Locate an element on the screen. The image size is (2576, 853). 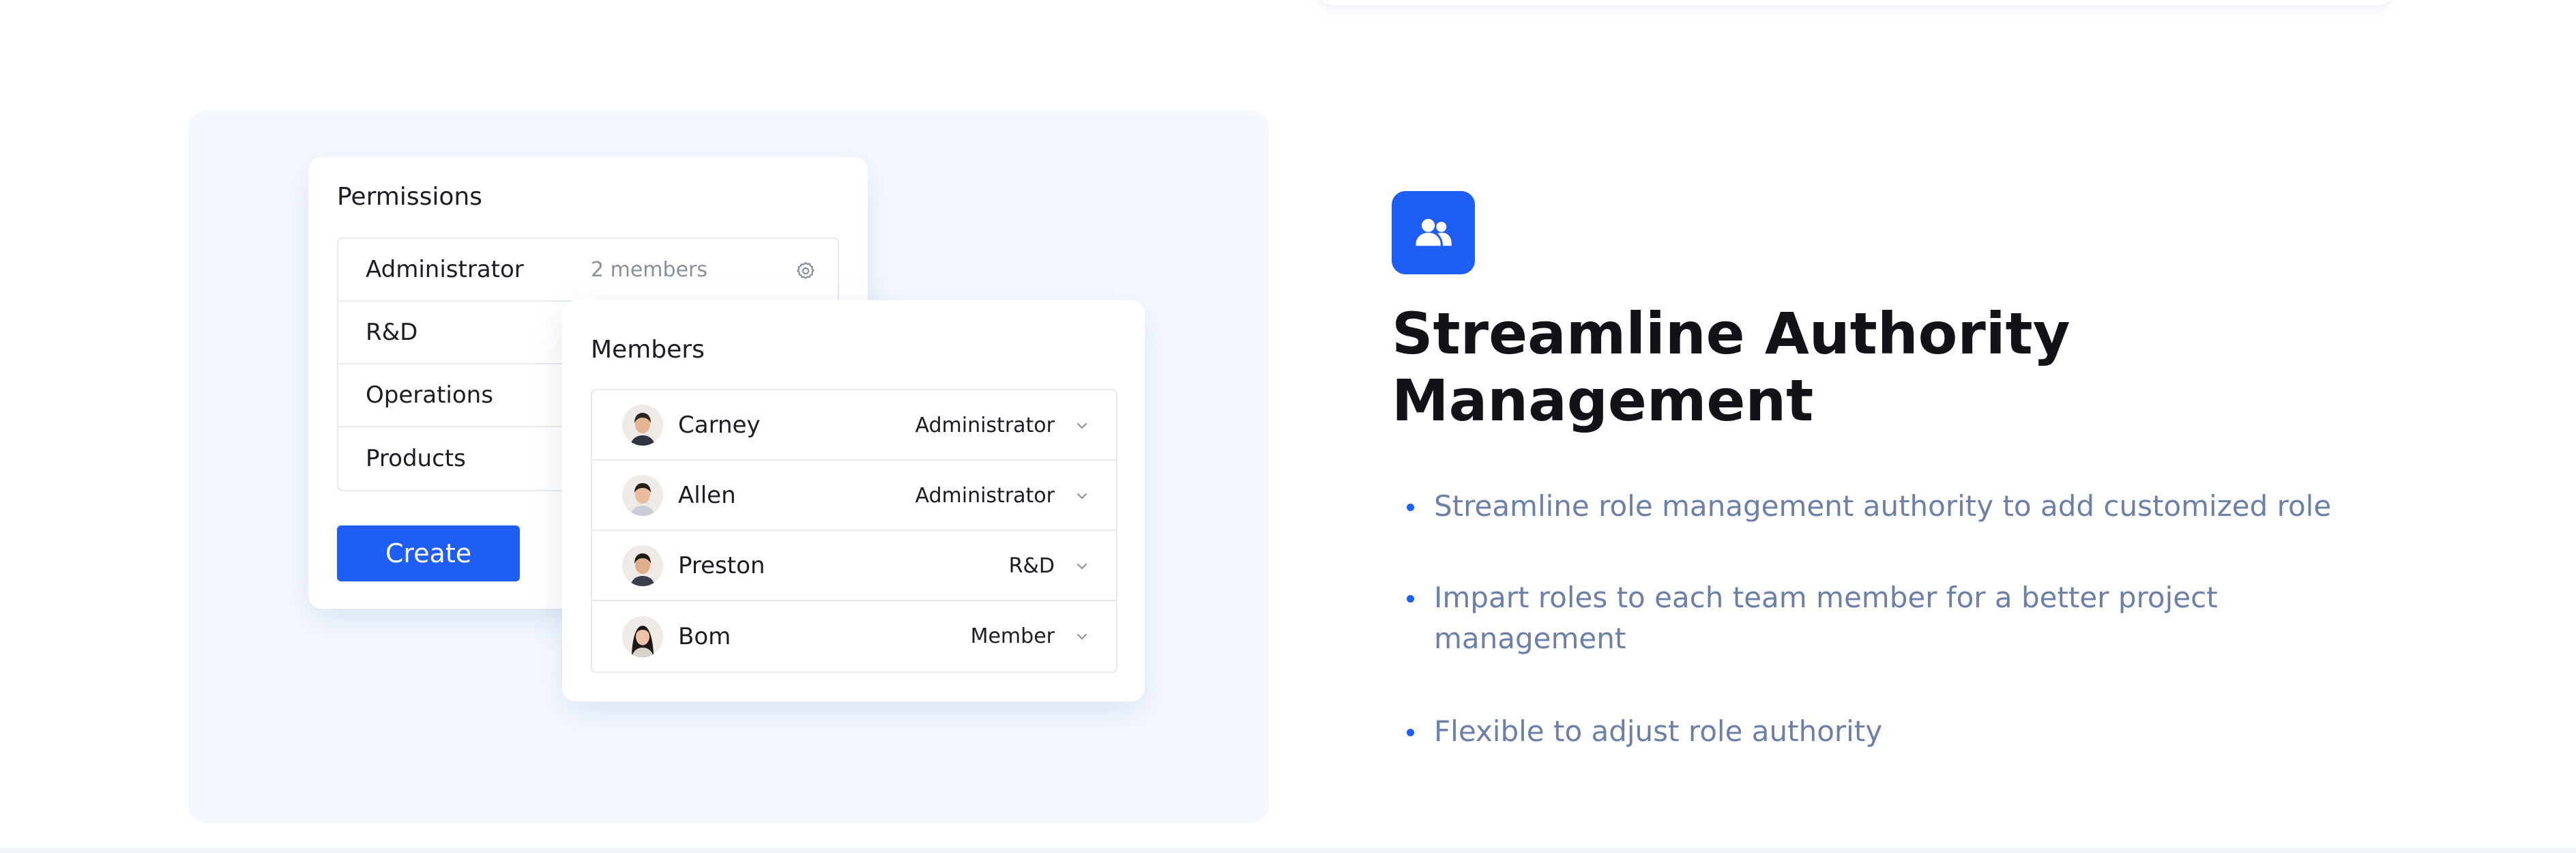
permissions-title: Permissions is located at coordinates (409, 197).